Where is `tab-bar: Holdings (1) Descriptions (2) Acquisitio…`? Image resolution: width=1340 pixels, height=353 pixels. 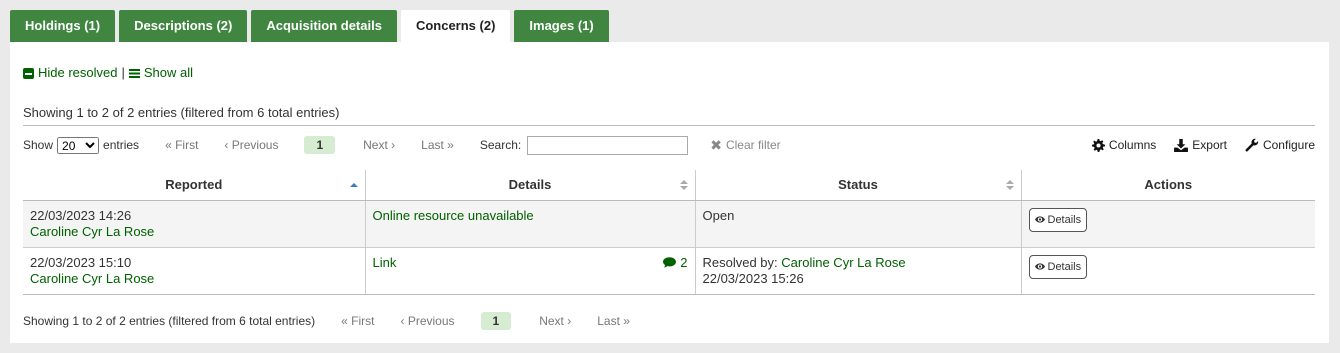 tab-bar: Holdings (1) Descriptions (2) Acquisitio… is located at coordinates (309, 26).